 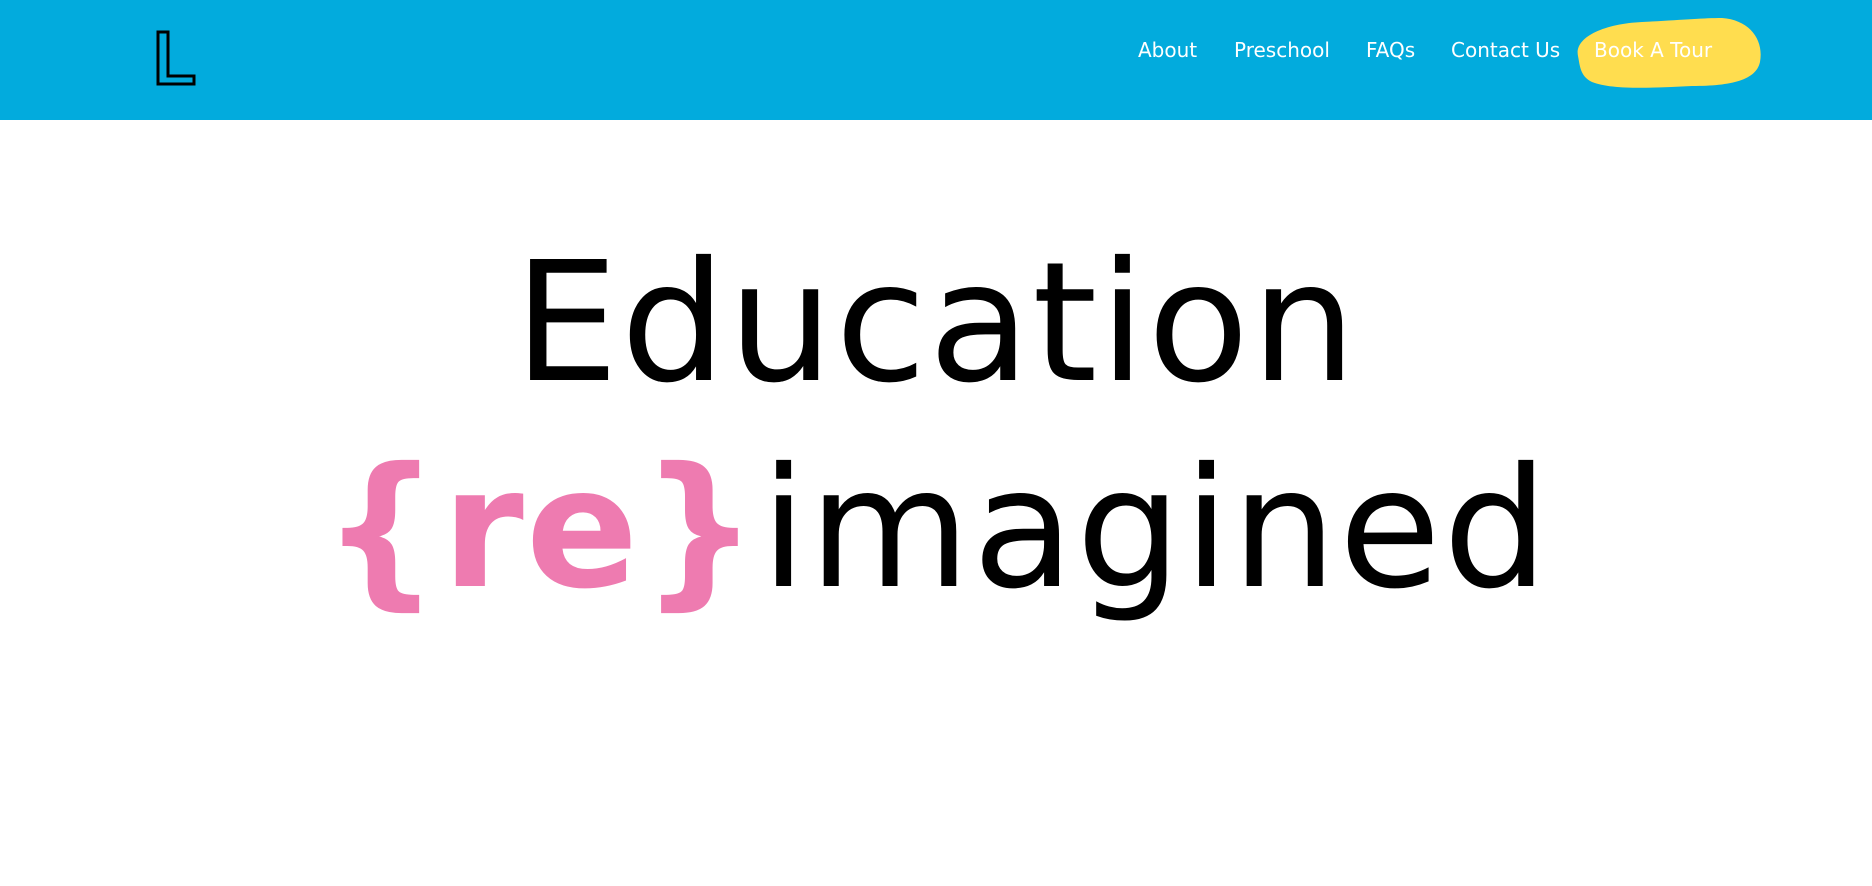 What do you see at coordinates (541, 529) in the screenshot?
I see `hero-title-accent: {re}` at bounding box center [541, 529].